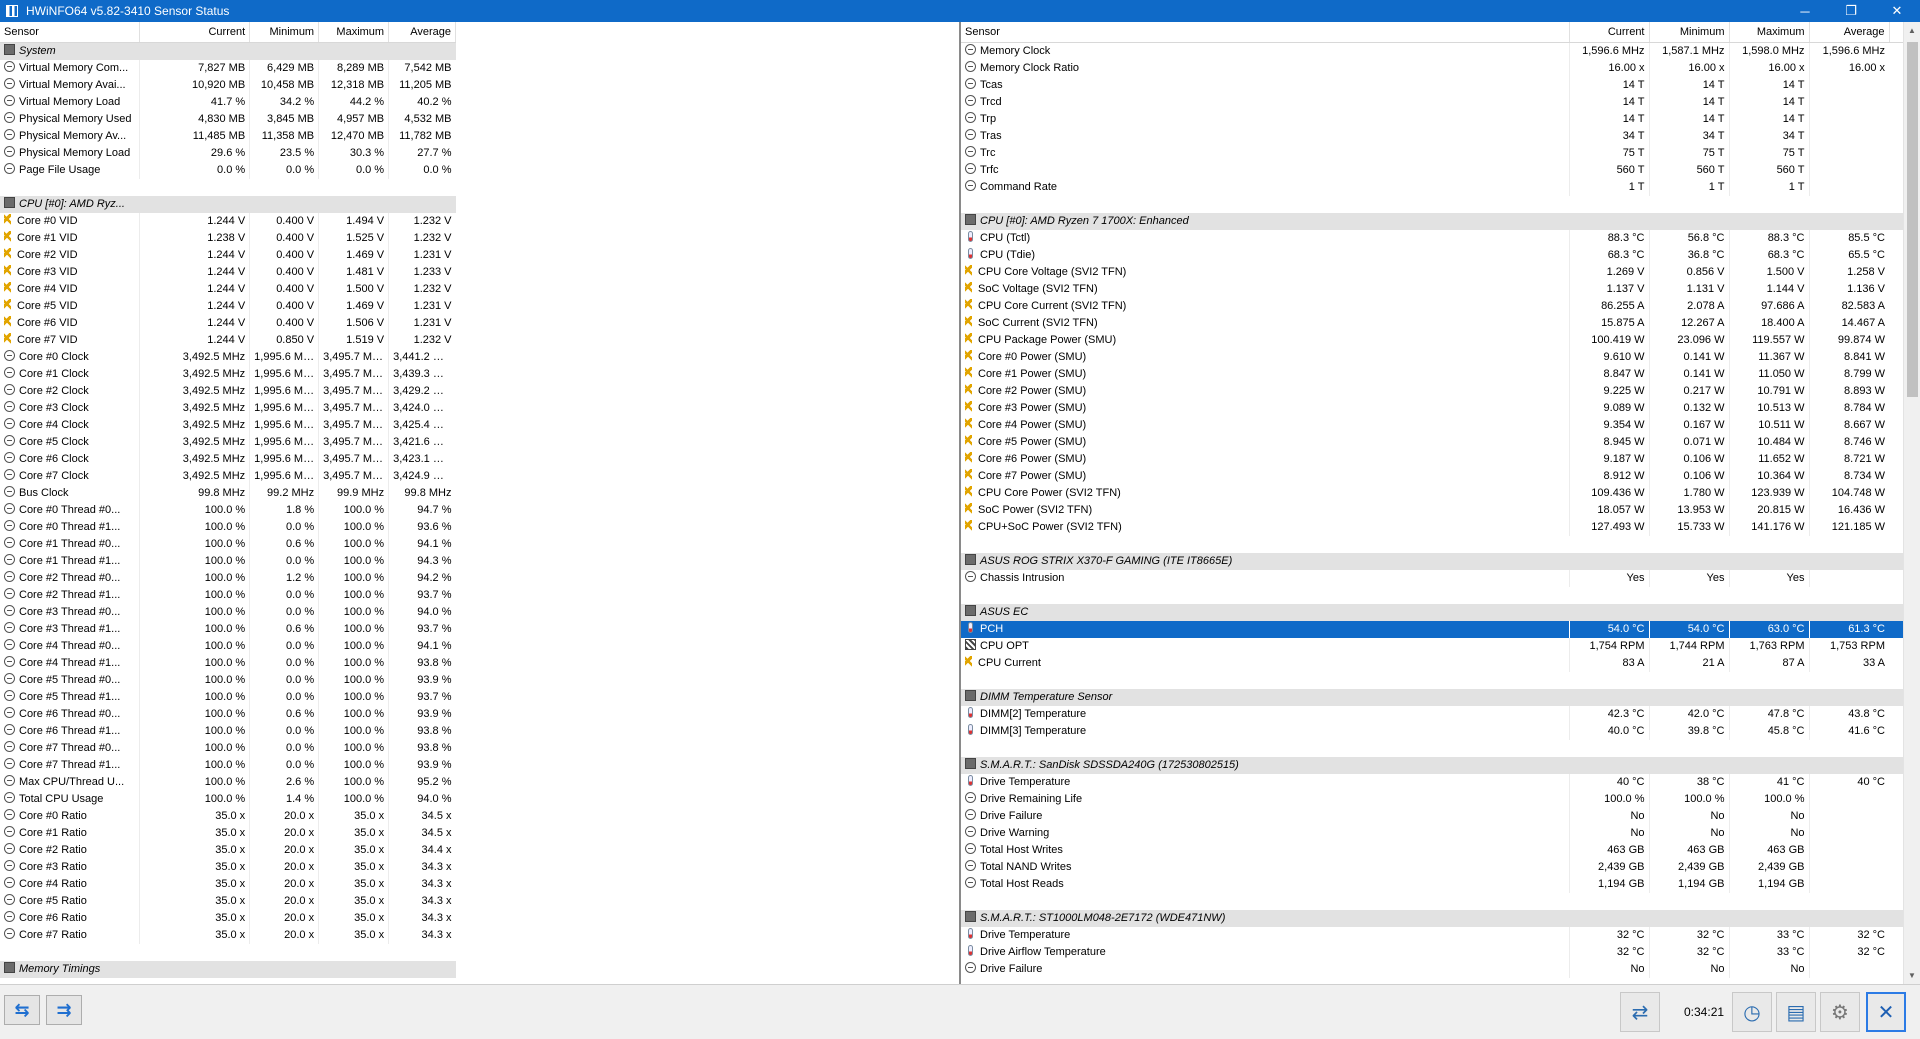 The width and height of the screenshot is (1920, 1039). Describe the element at coordinates (228, 884) in the screenshot. I see `sensor-row: Core #4 Ratio 35.0 x 20.0 x 35.0 x 34.3 x` at that location.